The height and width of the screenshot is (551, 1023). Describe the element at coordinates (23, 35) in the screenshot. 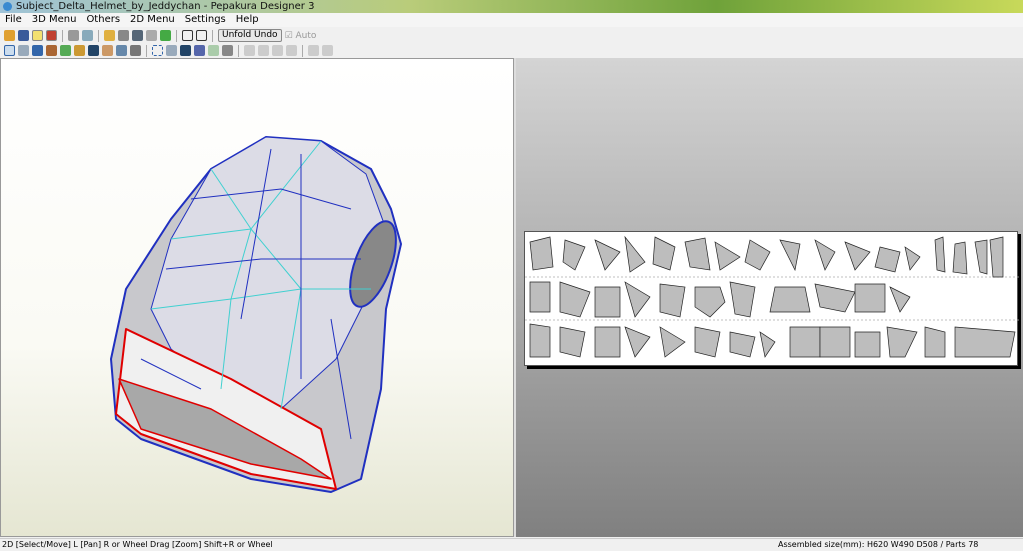

I see `save-icon` at that location.